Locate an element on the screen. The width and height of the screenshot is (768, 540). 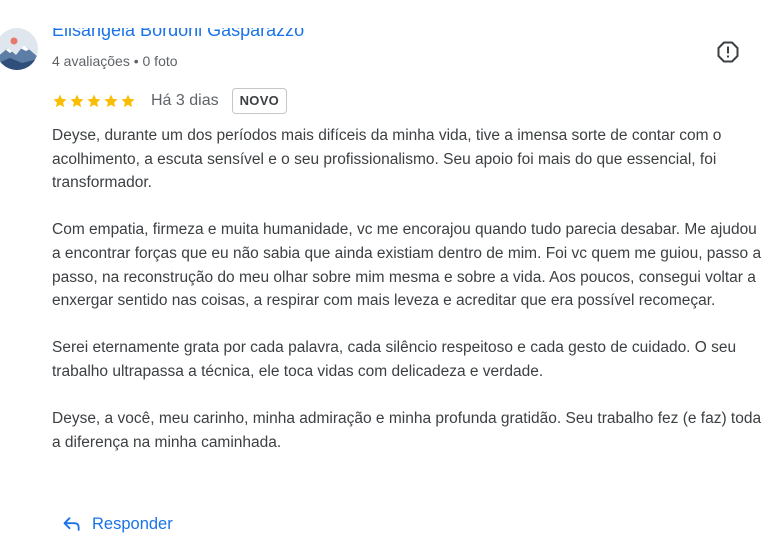
reply-label: Responder is located at coordinates (132, 524).